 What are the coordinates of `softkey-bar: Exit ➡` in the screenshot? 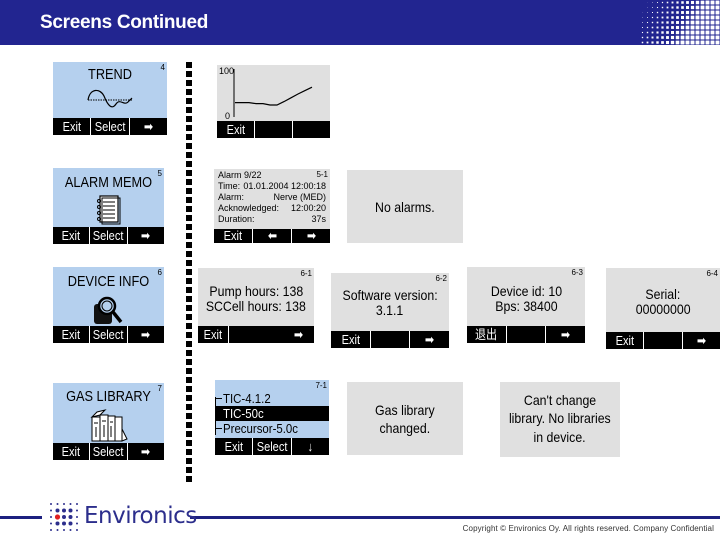 It's located at (256, 334).